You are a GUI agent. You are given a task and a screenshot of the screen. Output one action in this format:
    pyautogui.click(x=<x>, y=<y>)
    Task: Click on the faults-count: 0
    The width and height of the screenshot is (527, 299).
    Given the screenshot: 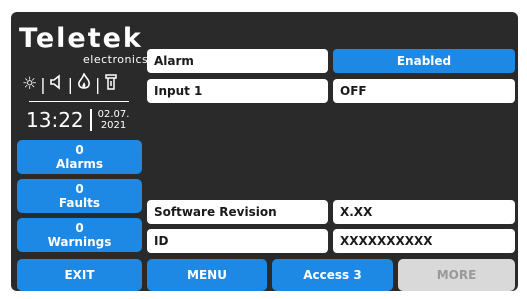 What is the action you would take?
    pyautogui.click(x=79, y=189)
    